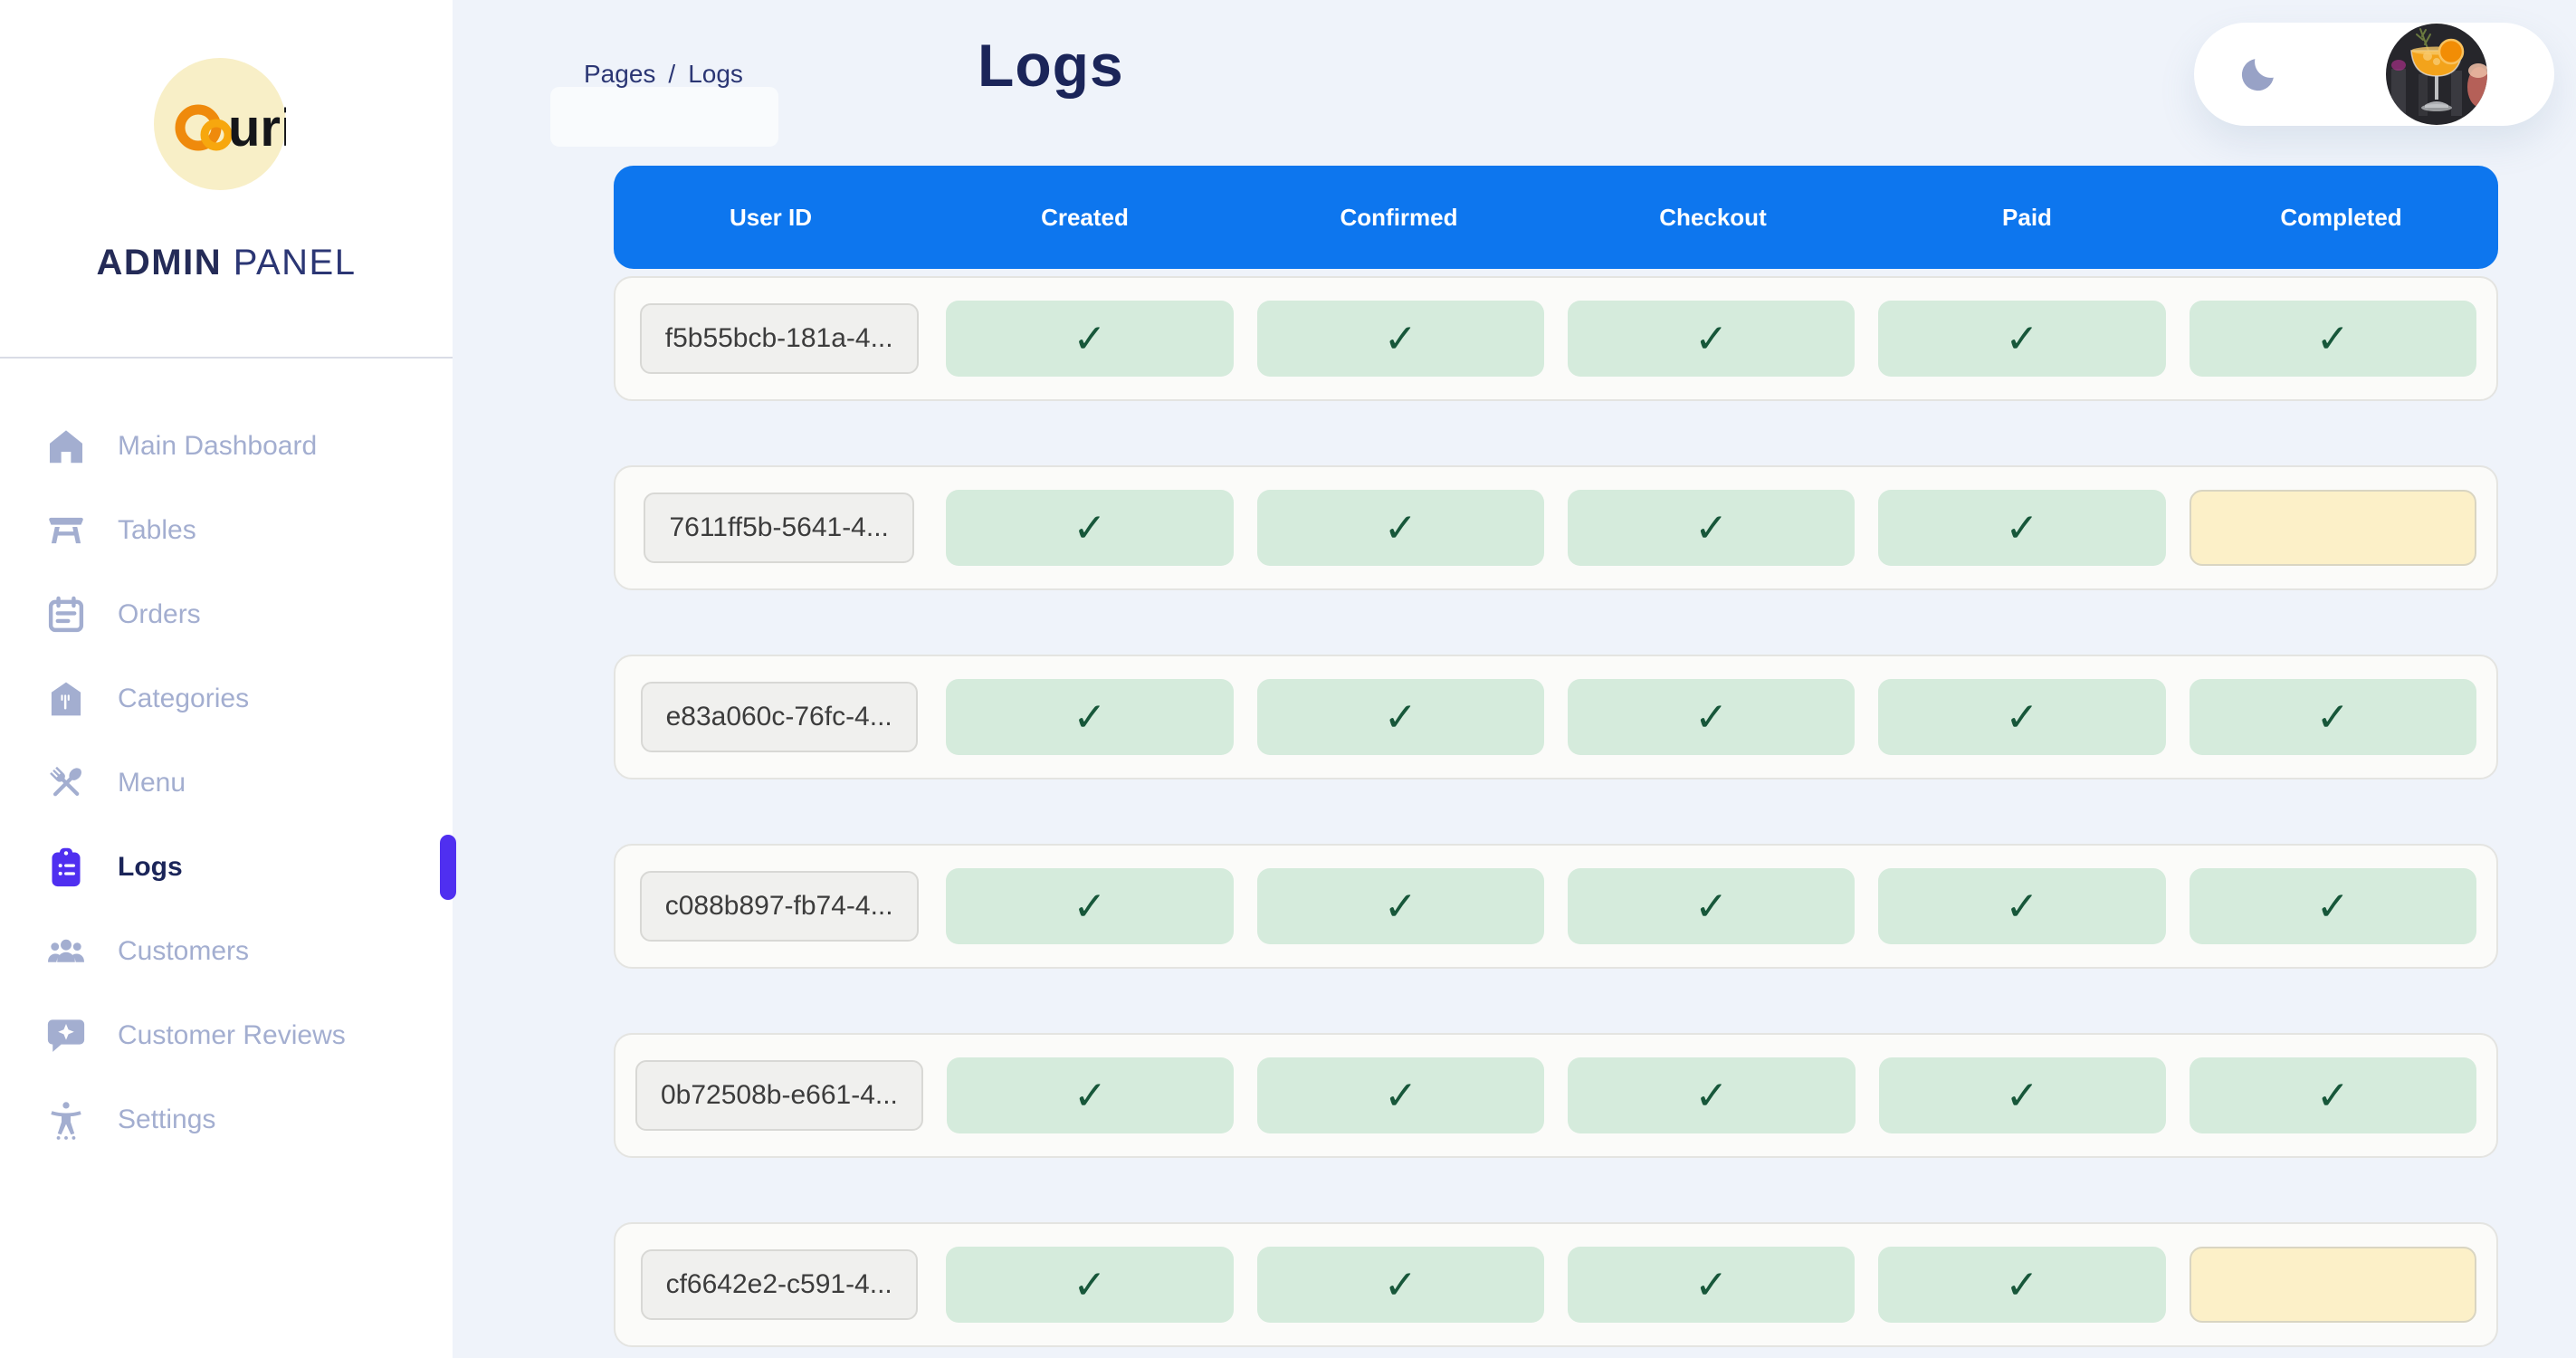 The image size is (2576, 1358). I want to click on cocktail-avatar-image, so click(2436, 75).